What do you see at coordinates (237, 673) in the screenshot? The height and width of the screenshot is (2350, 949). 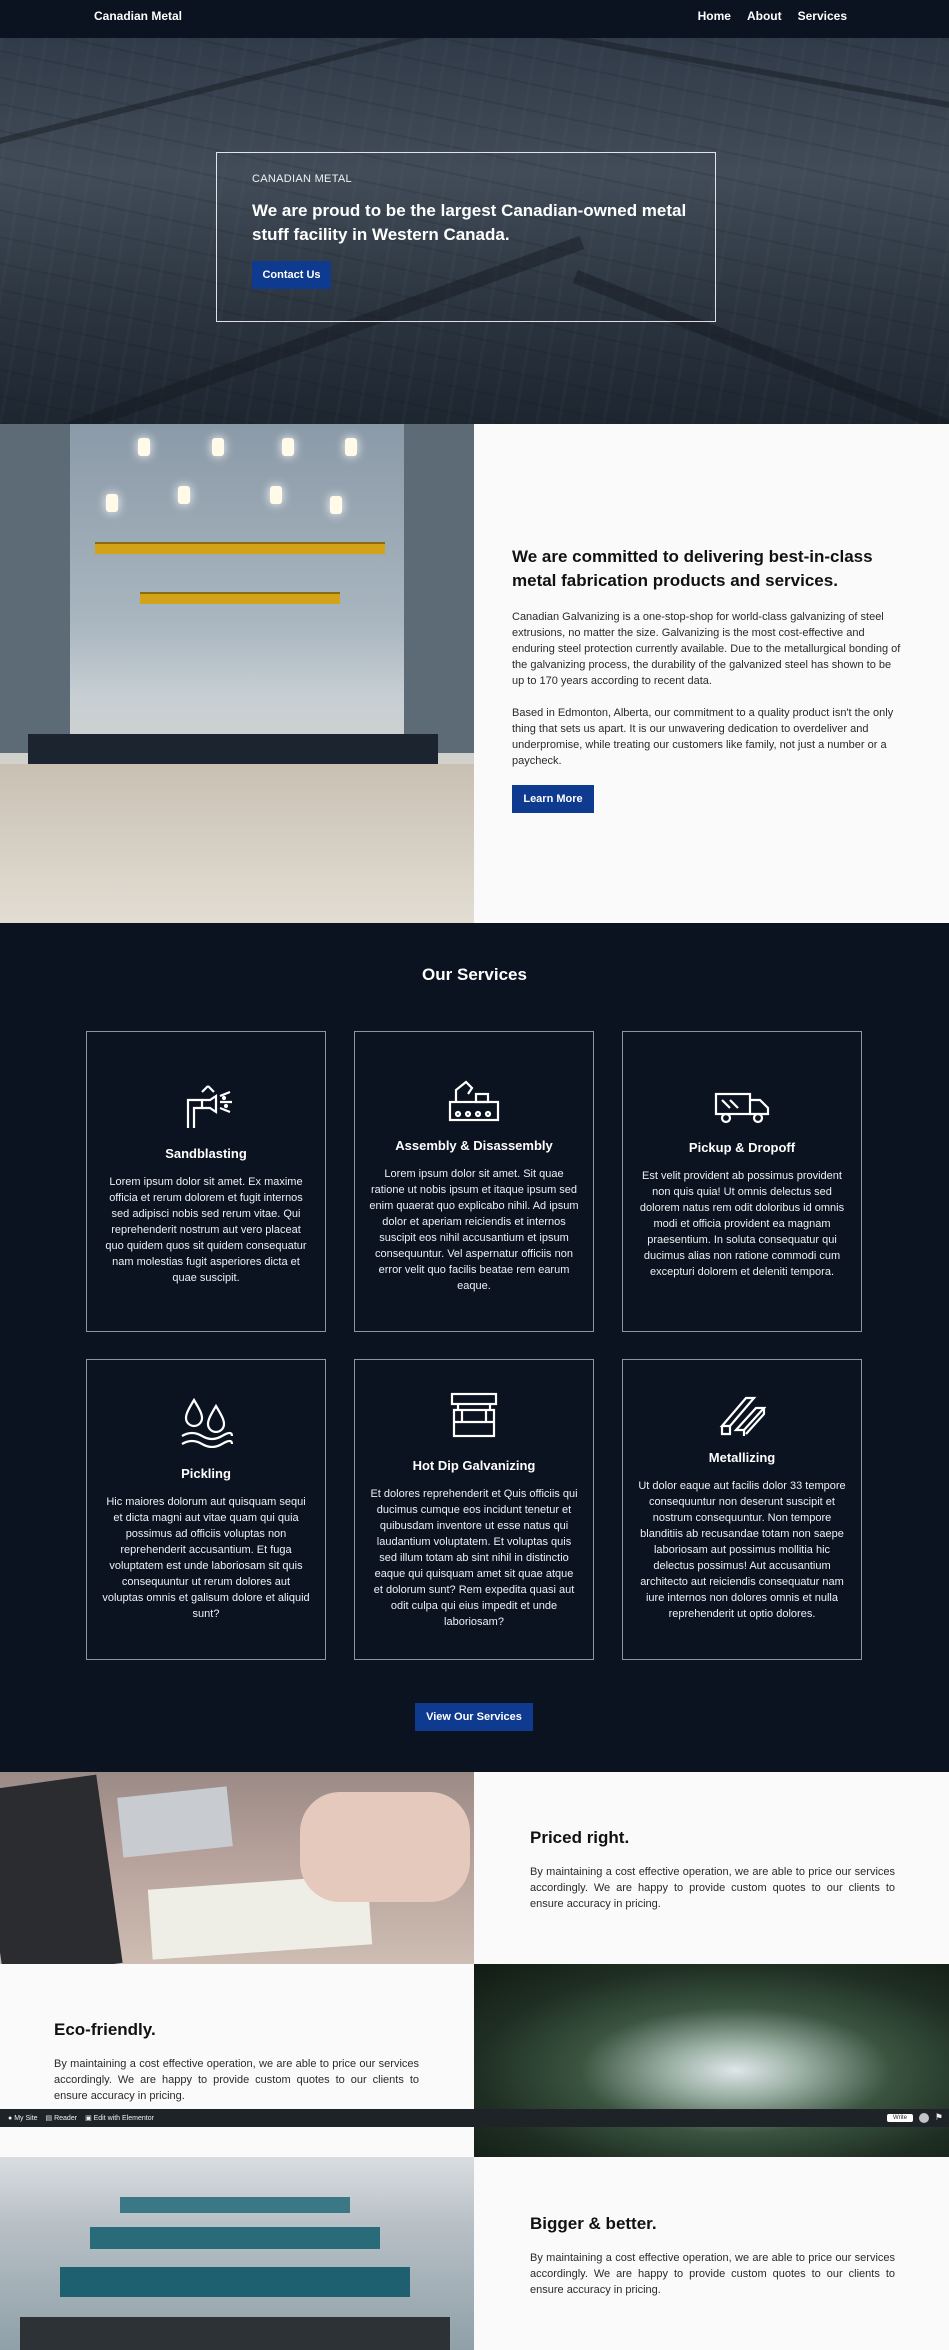 I see `factory-interior-image` at bounding box center [237, 673].